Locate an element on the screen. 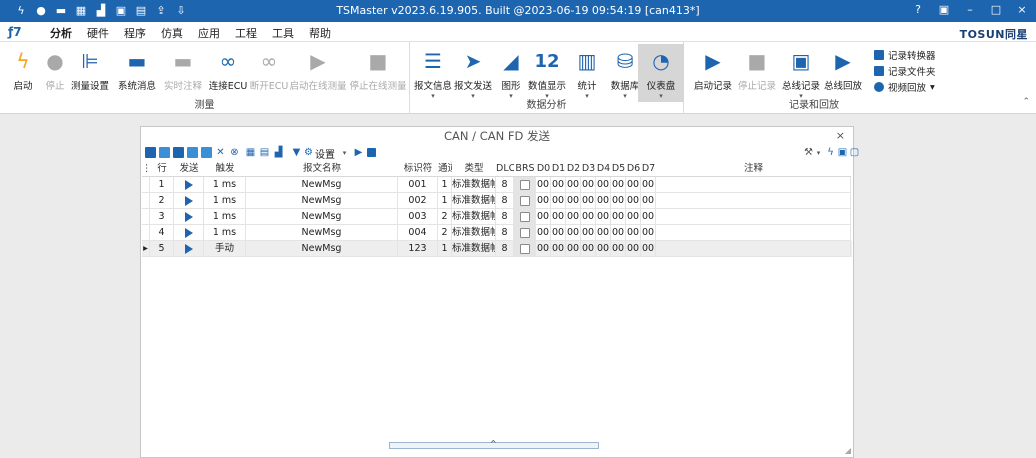  import-icon: ▢ is located at coordinates (854, 152).